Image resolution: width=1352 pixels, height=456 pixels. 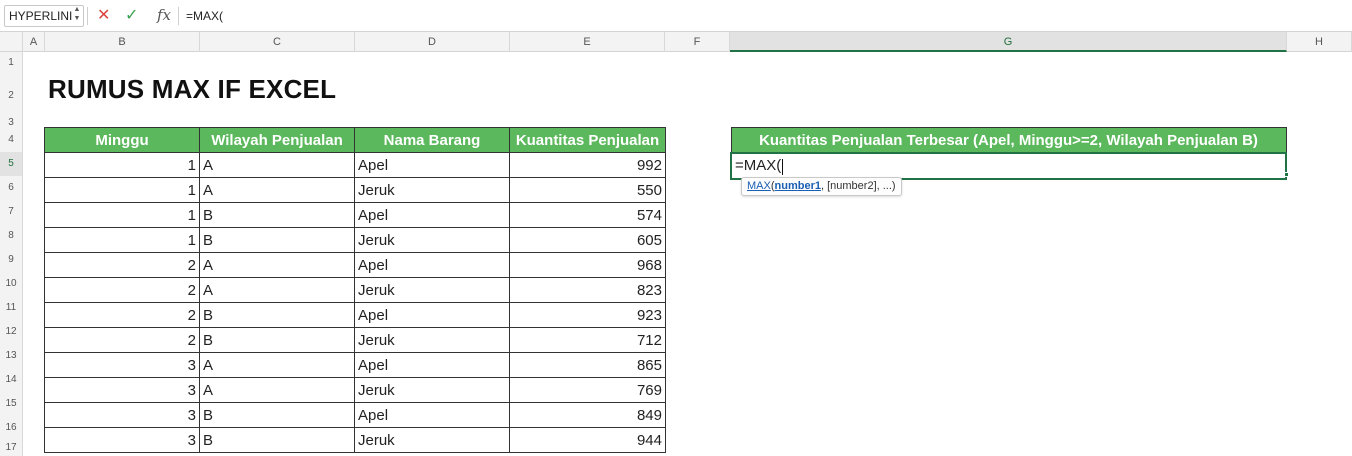 What do you see at coordinates (11, 140) in the screenshot?
I see `row-header-4: 4` at bounding box center [11, 140].